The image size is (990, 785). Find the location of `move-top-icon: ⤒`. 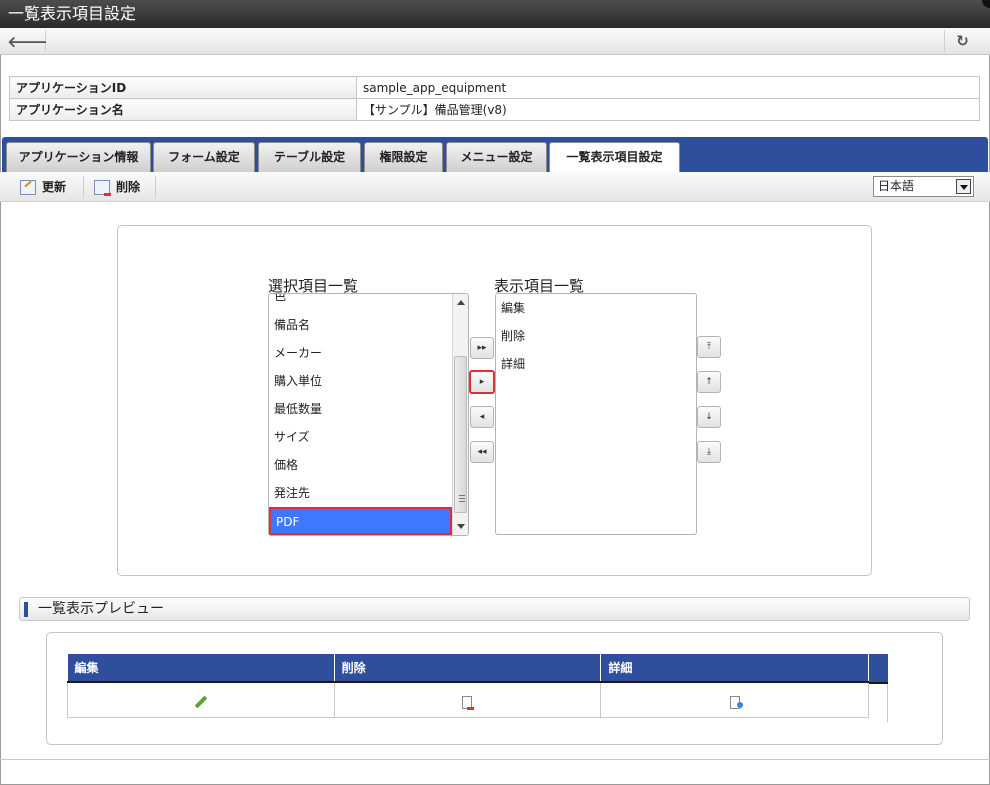

move-top-icon: ⤒ is located at coordinates (709, 347).